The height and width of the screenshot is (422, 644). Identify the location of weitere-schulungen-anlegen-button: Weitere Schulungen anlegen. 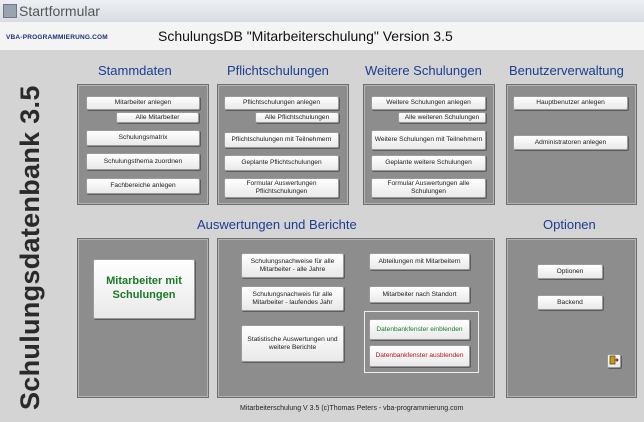
(428, 103).